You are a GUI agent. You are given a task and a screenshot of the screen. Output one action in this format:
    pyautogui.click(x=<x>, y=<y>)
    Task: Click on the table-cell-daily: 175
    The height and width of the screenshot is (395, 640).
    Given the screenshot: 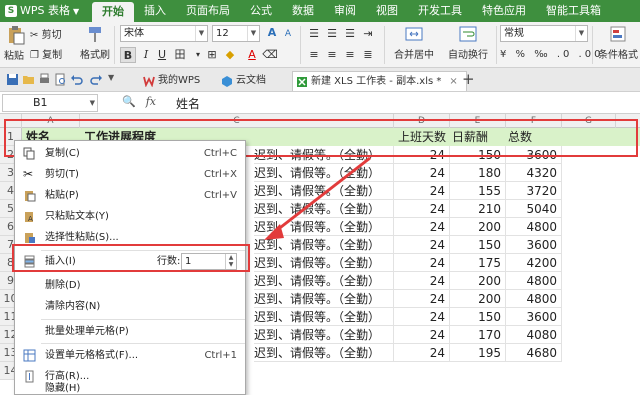 What is the action you would take?
    pyautogui.click(x=478, y=263)
    